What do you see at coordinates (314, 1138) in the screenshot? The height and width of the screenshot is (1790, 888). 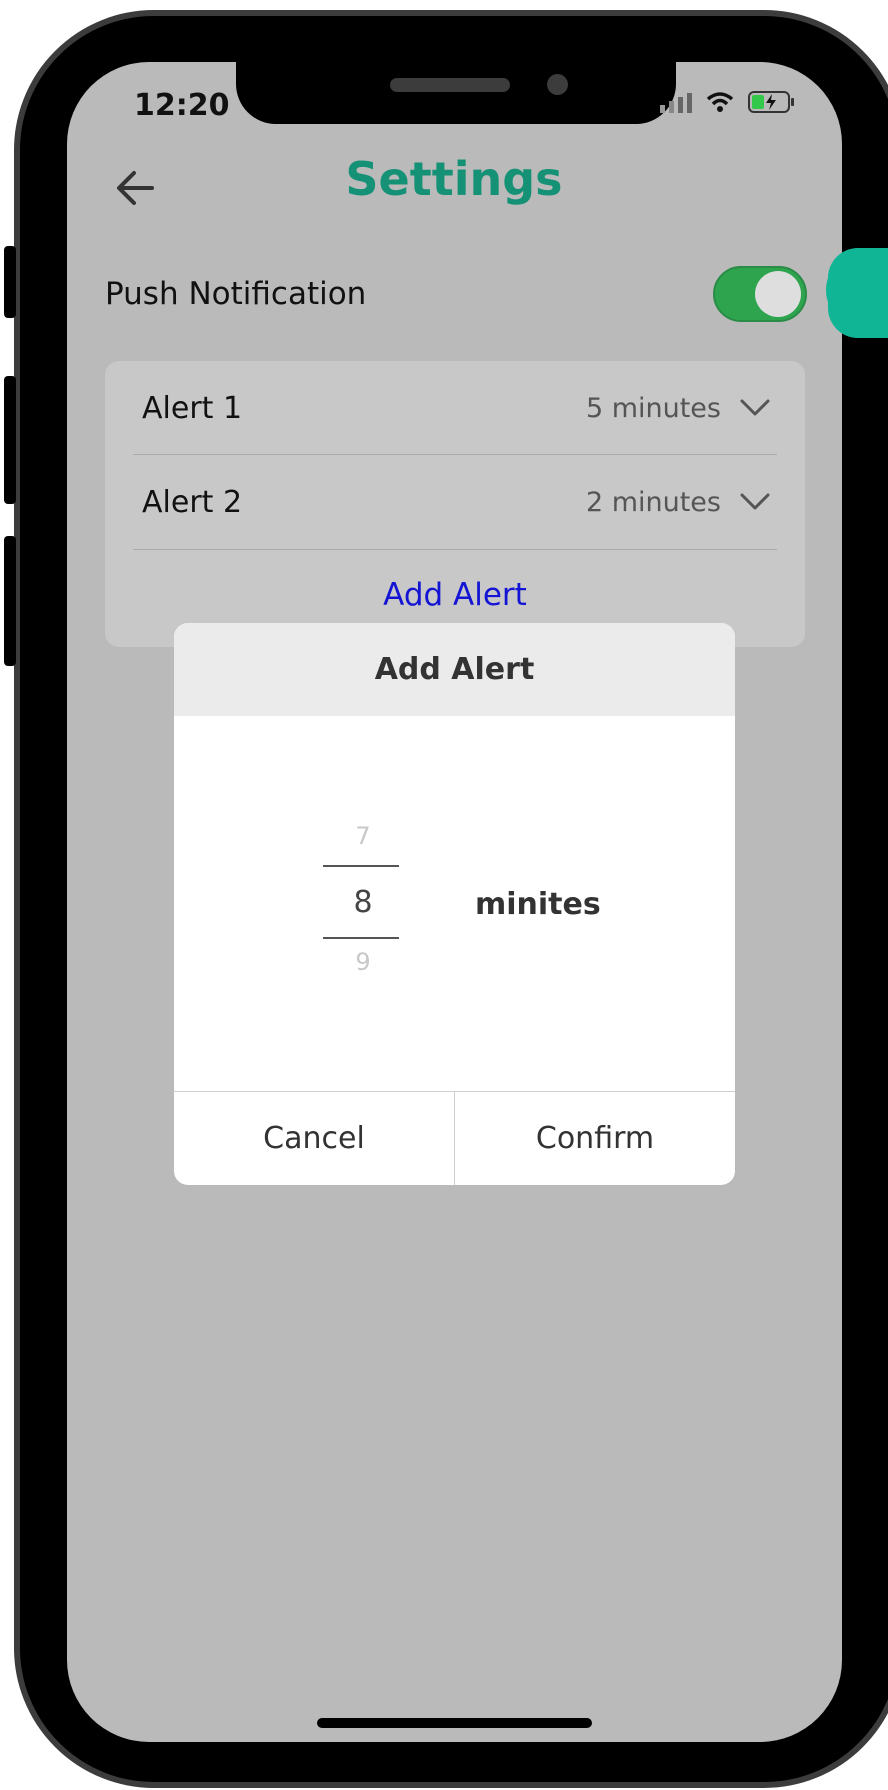 I see `cancel-button: Cancel` at bounding box center [314, 1138].